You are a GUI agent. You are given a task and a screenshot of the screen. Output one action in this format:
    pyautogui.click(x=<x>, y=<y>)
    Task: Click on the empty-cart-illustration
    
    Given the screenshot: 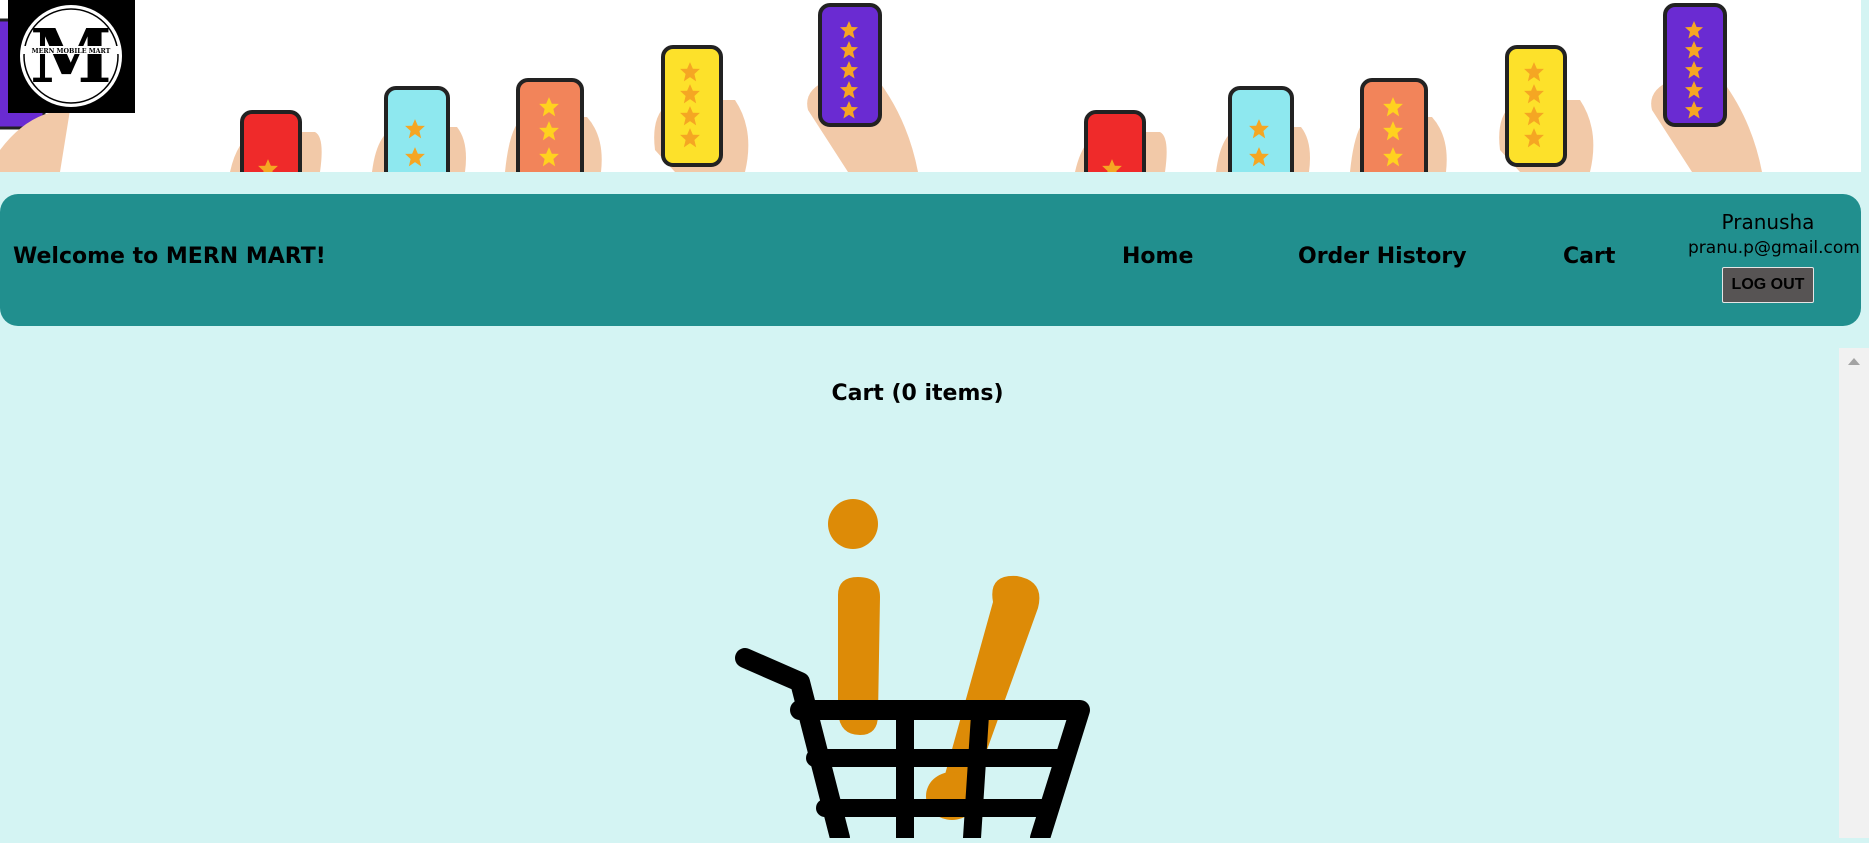 What is the action you would take?
    pyautogui.click(x=910, y=666)
    